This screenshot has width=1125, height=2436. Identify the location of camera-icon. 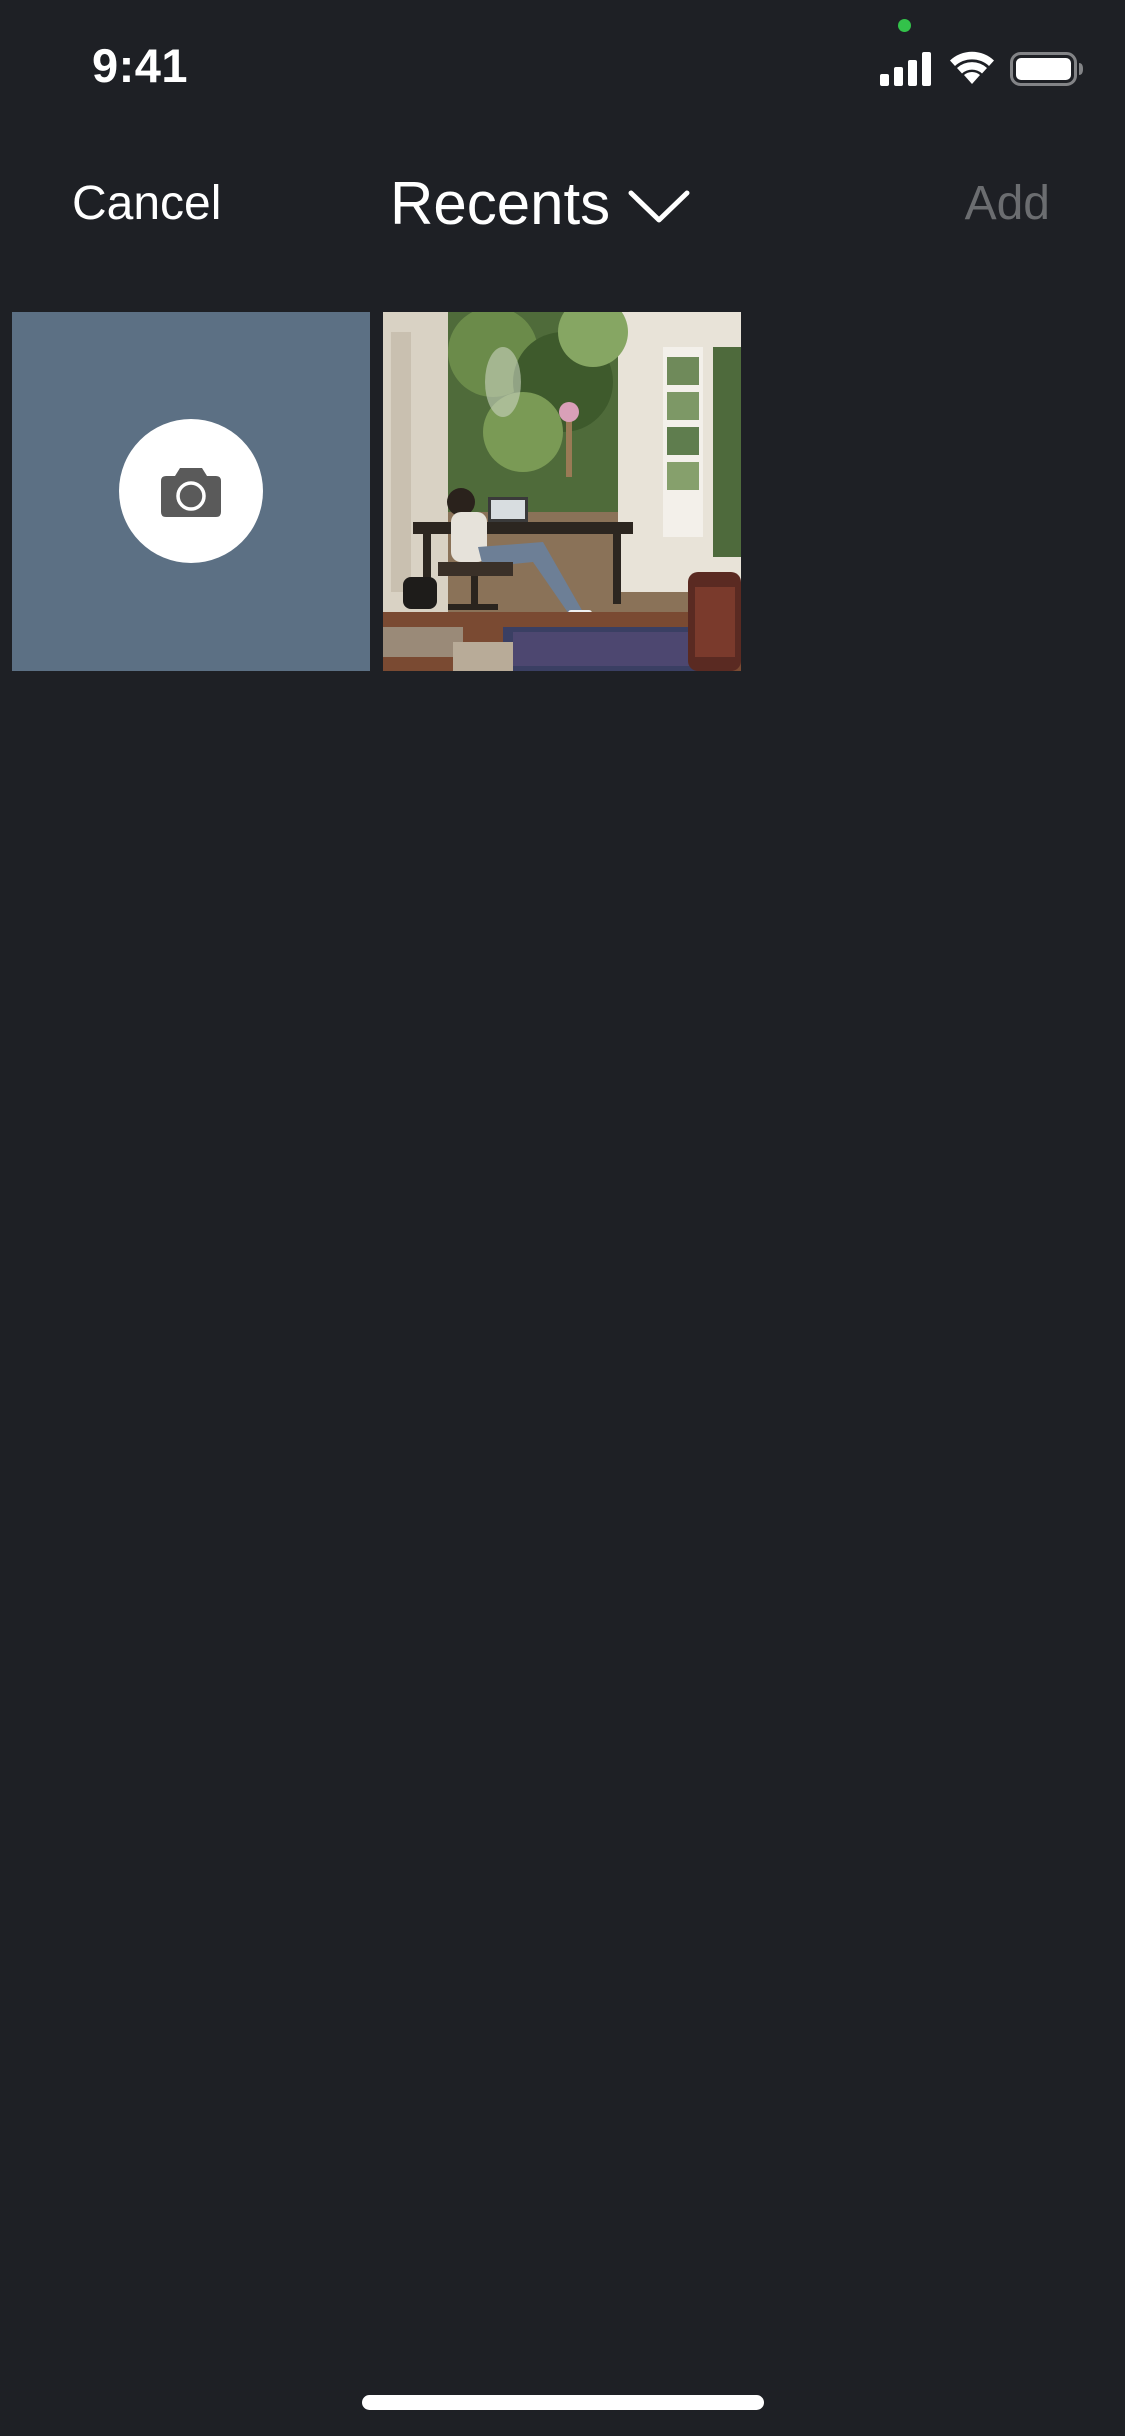
(191, 492).